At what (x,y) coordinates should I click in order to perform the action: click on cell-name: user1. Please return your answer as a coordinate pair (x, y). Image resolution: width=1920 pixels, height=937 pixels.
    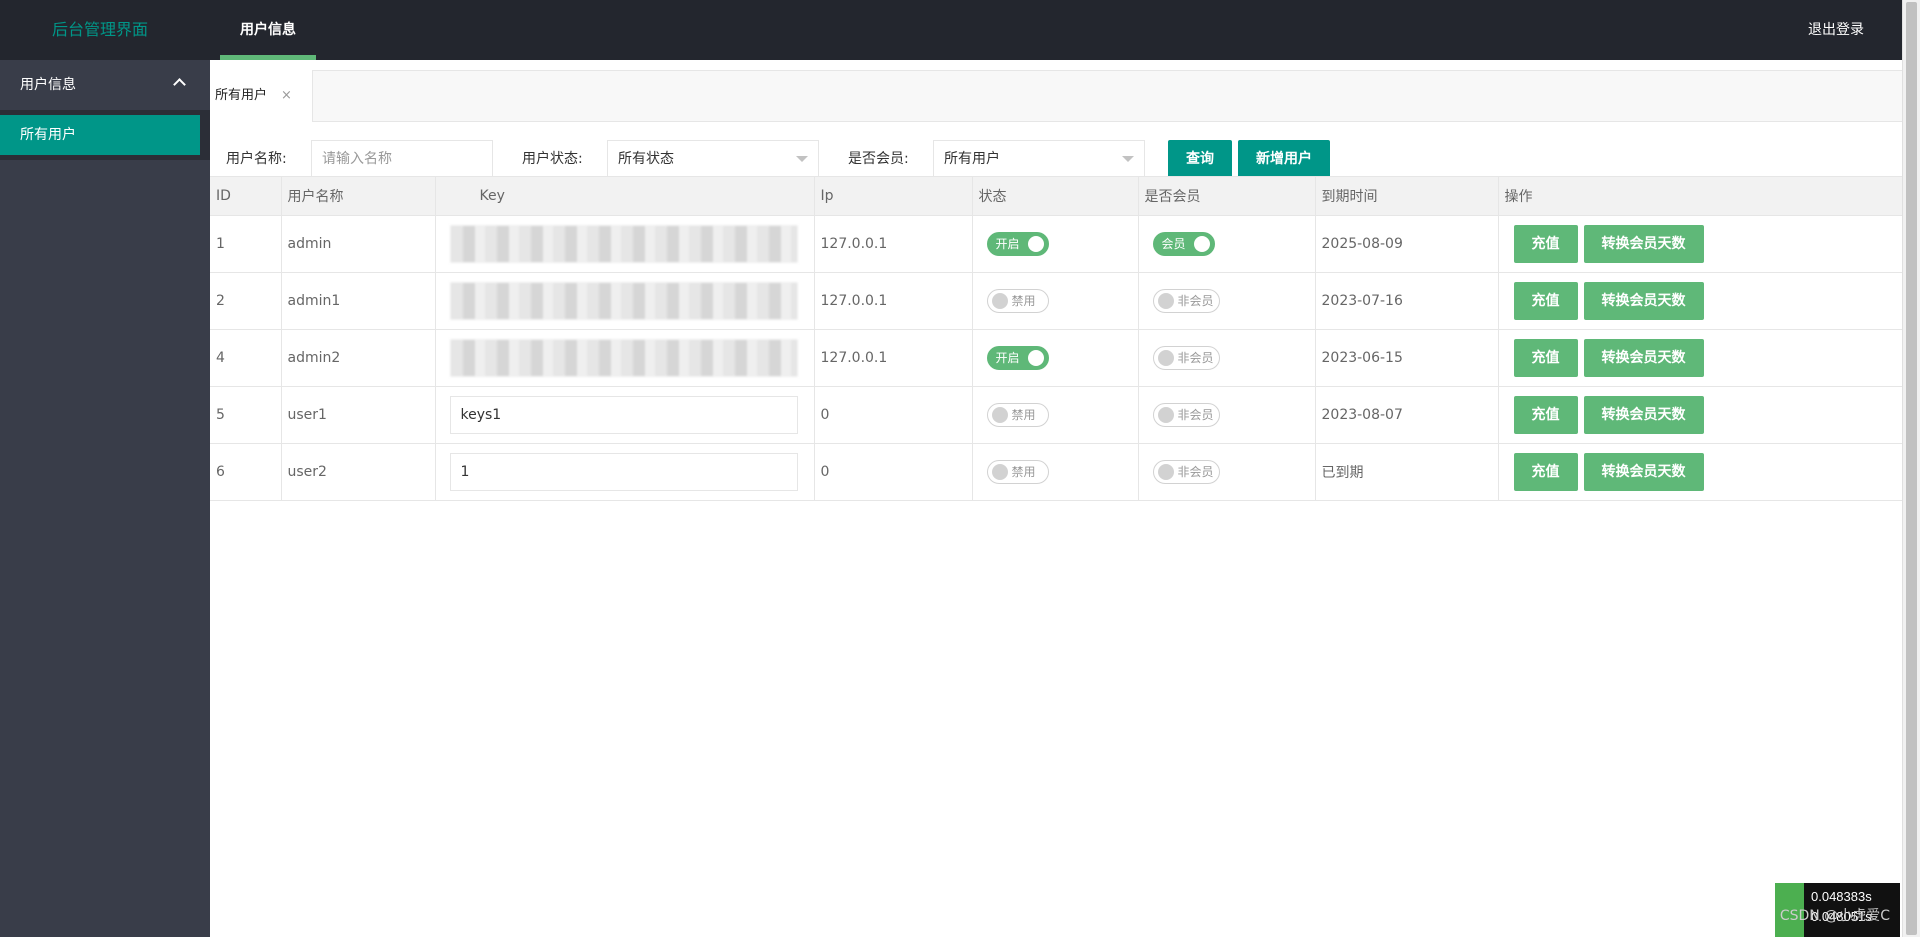
    Looking at the image, I should click on (358, 415).